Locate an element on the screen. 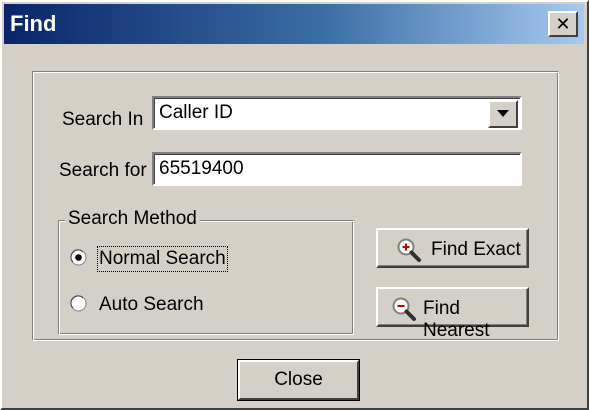  window-title: Find is located at coordinates (33, 23).